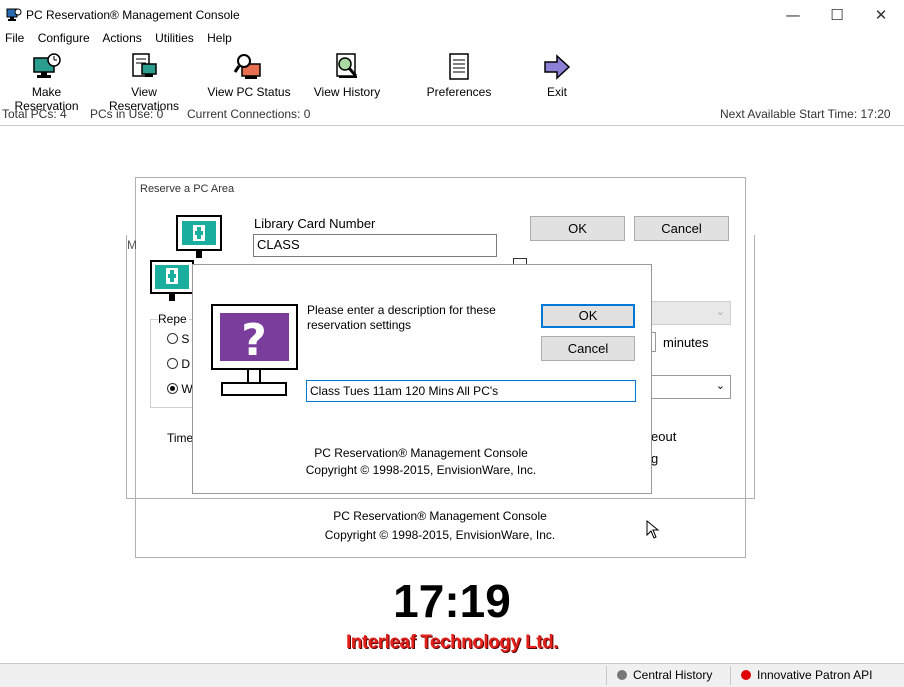  I want to click on repeat-group-label: Repe, so click(173, 319).